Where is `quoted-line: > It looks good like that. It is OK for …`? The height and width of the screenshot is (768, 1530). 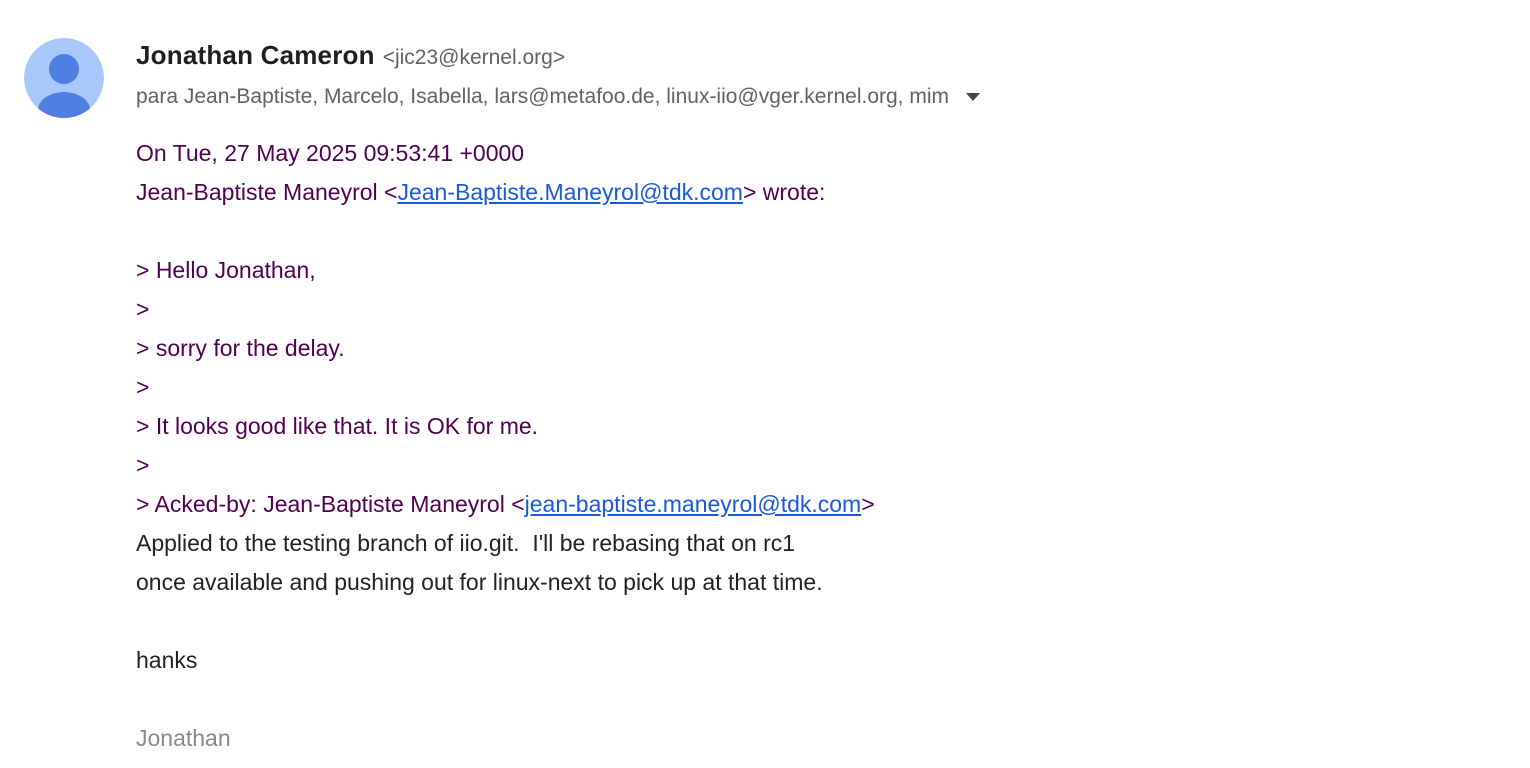 quoted-line: > It looks good like that. It is OK for … is located at coordinates (337, 426).